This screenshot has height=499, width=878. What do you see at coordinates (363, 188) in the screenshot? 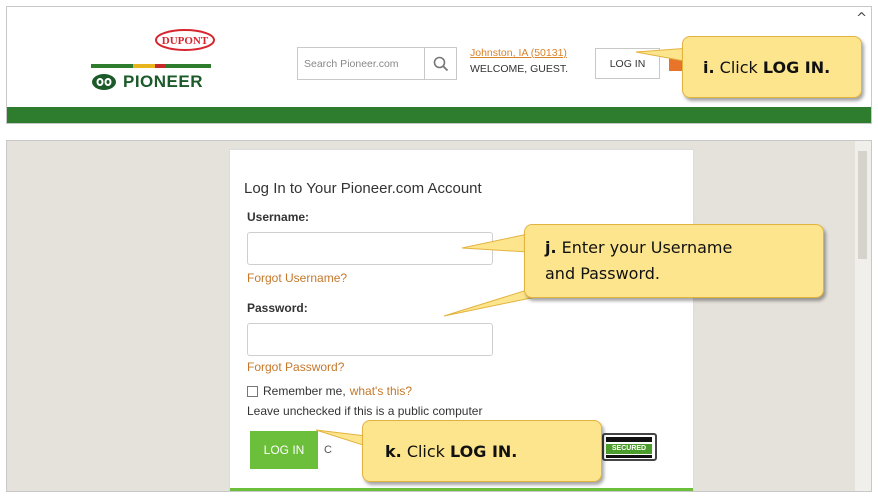
I see `login-title: Log In to Your Pioneer.com Account` at bounding box center [363, 188].